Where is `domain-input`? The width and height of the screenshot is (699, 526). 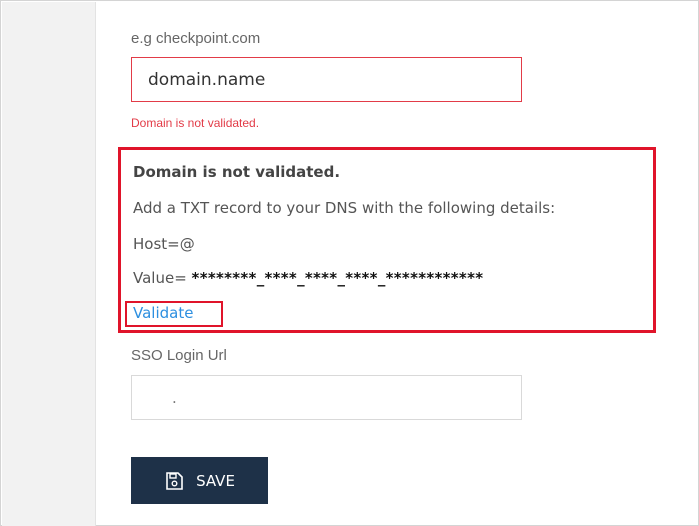
domain-input is located at coordinates (326, 79).